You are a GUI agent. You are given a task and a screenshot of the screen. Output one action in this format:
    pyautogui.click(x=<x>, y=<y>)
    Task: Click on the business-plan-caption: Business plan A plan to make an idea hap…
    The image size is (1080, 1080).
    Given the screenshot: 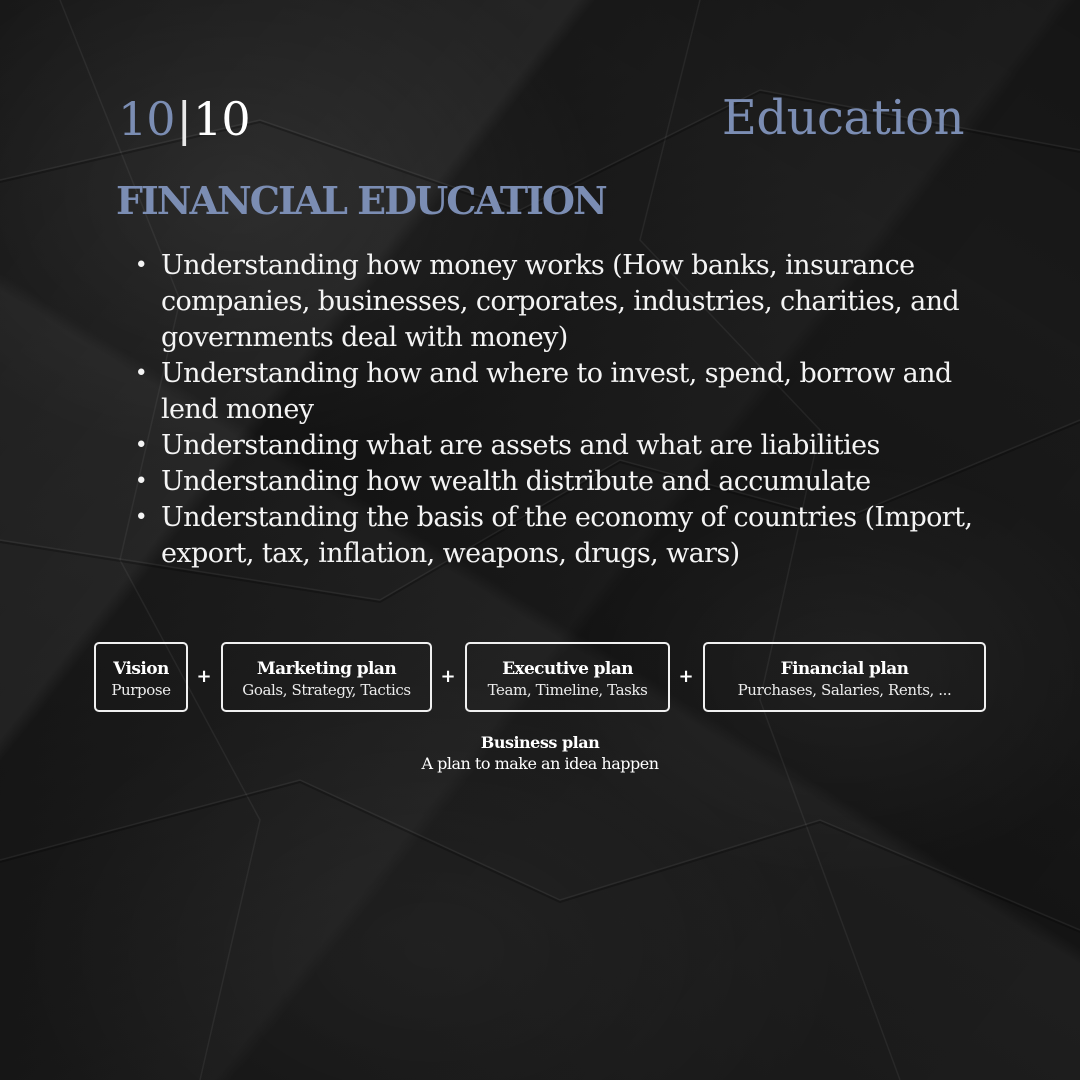 What is the action you would take?
    pyautogui.click(x=540, y=753)
    